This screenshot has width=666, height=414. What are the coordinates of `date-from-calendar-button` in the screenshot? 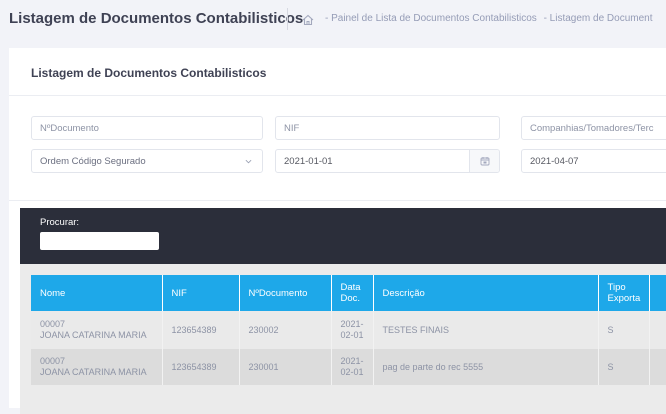 It's located at (484, 161).